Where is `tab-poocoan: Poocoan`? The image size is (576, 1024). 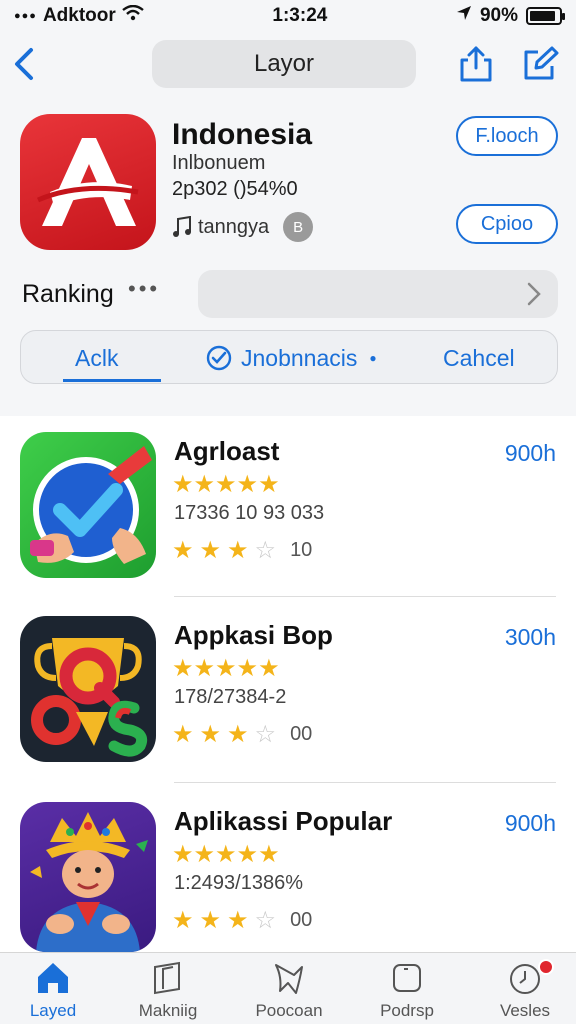
tab-poocoan: Poocoan is located at coordinates (289, 991).